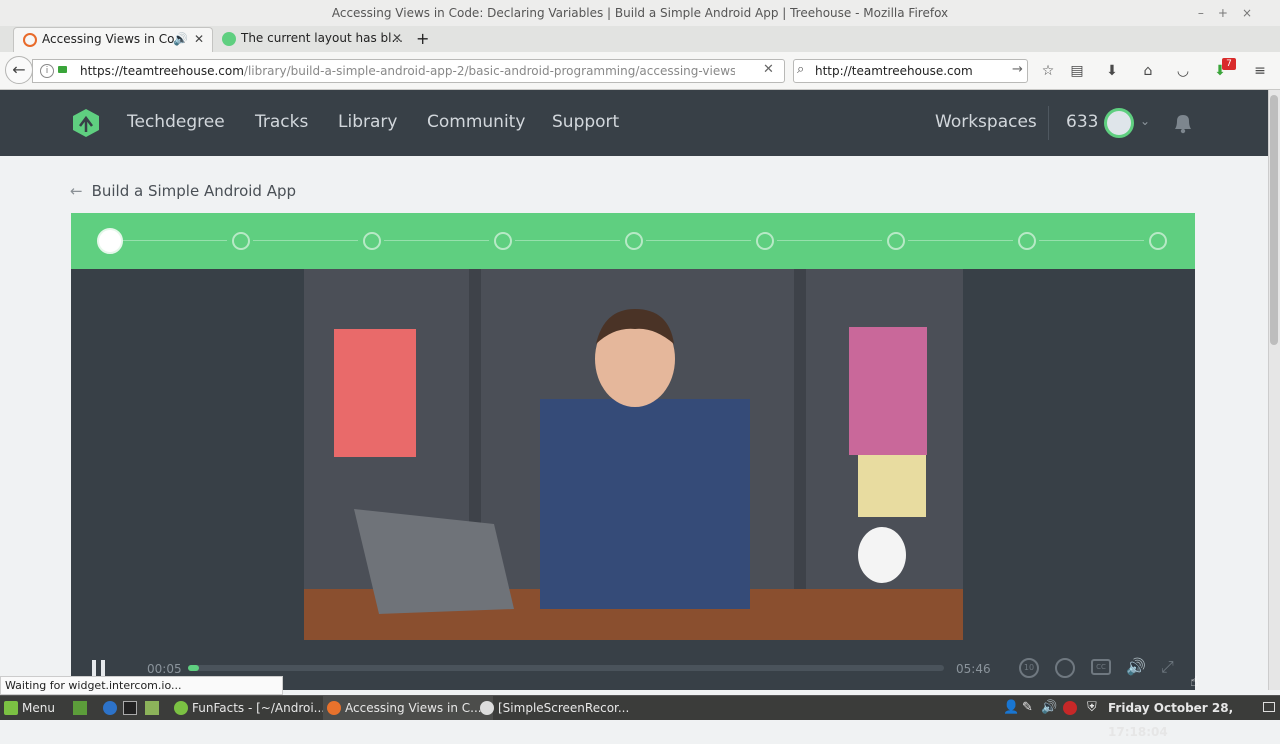  Describe the element at coordinates (892, 486) in the screenshot. I see `lamp-shade` at that location.